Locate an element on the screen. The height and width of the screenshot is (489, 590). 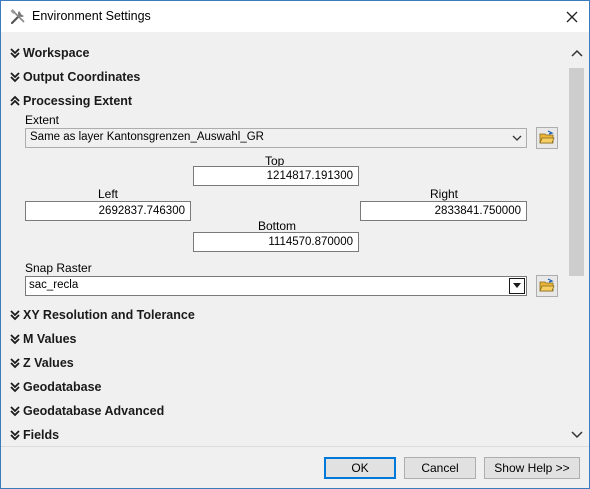
section-geodatabase: Geodatabase is located at coordinates (55, 387).